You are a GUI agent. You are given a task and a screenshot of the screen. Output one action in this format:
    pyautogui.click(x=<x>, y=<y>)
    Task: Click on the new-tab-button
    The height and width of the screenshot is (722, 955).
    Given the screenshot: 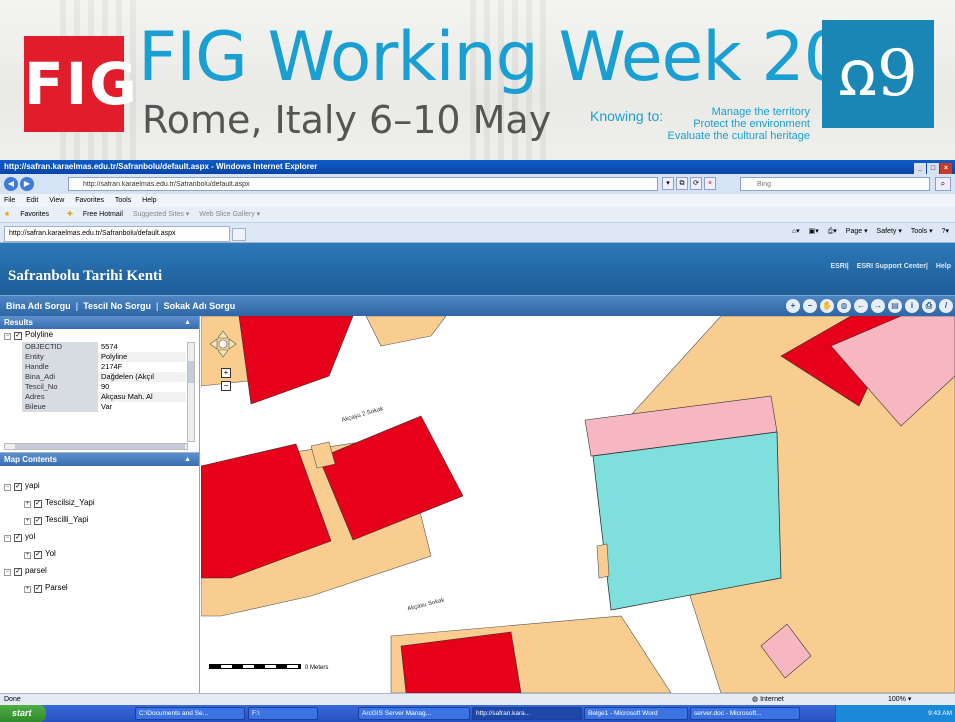 What is the action you would take?
    pyautogui.click(x=239, y=234)
    